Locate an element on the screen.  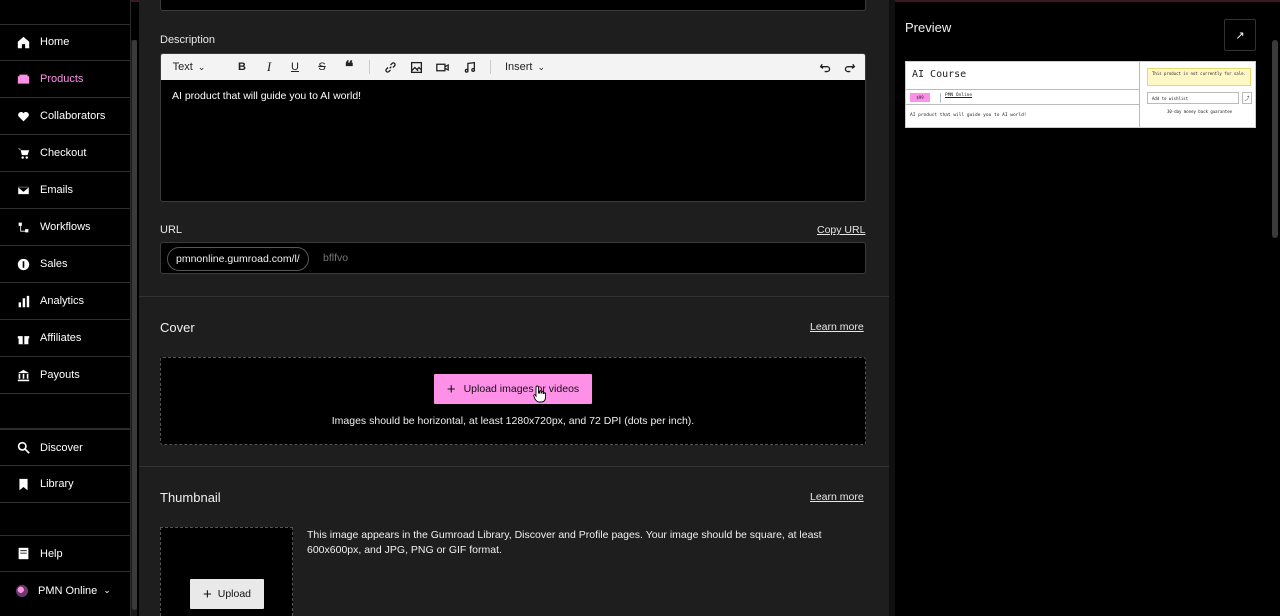
bank-icon is located at coordinates (23, 375).